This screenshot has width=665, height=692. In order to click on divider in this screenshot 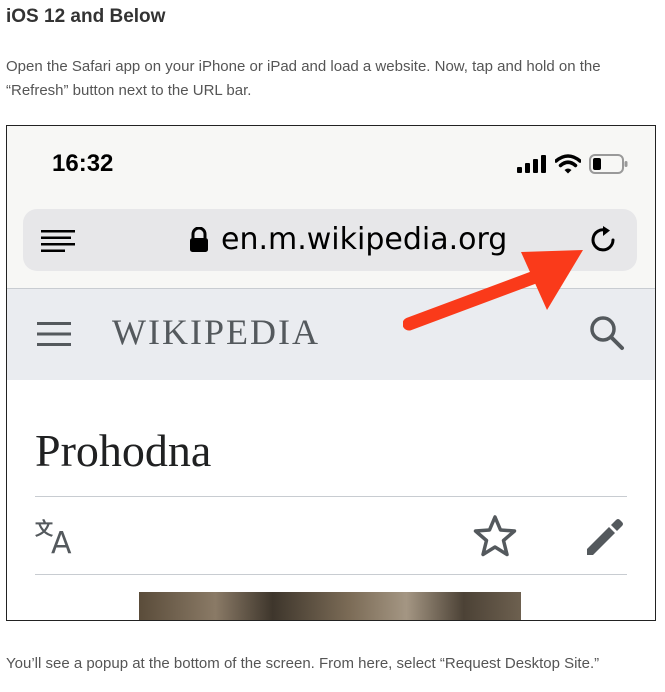, I will do `click(331, 574)`.